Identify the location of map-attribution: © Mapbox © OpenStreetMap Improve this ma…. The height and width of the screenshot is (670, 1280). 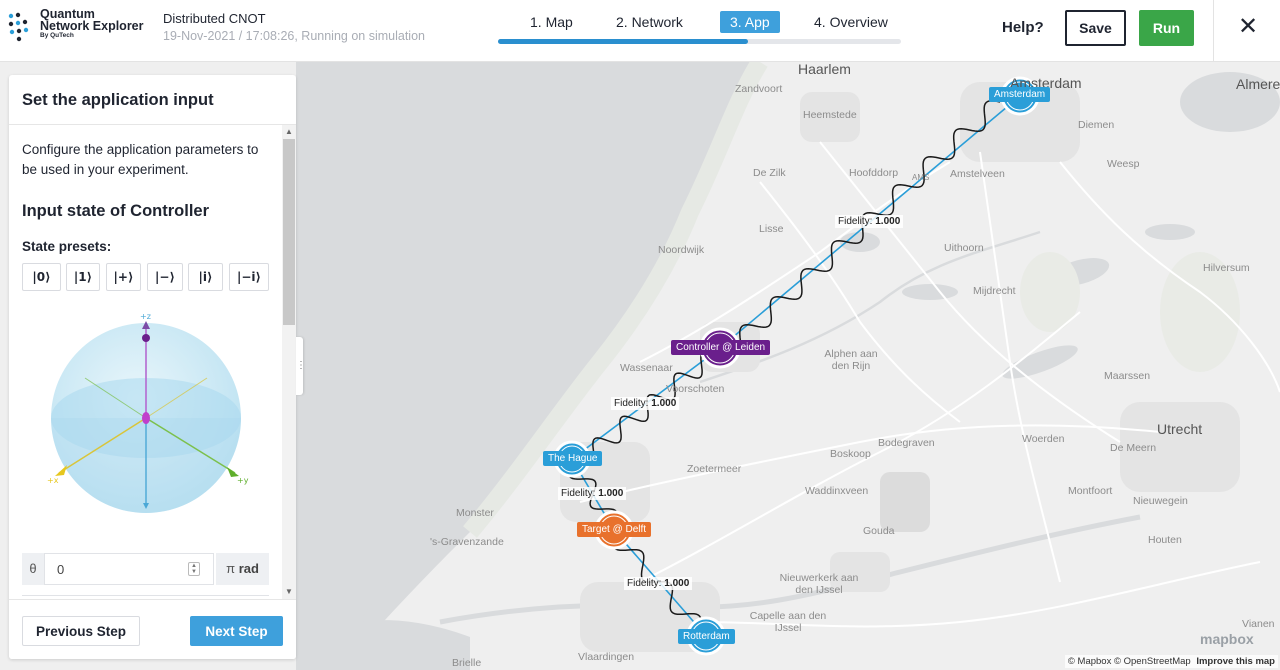
(1171, 661).